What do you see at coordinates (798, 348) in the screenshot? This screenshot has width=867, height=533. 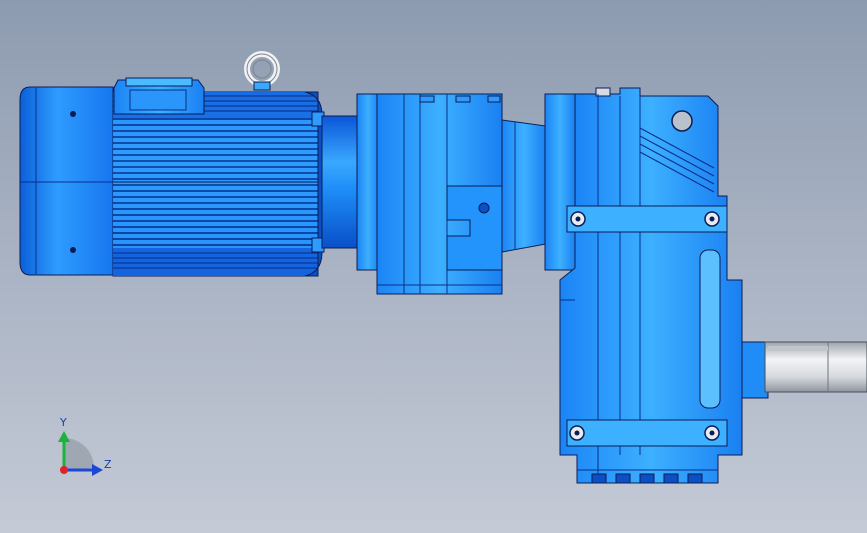 I see `shaft-key` at bounding box center [798, 348].